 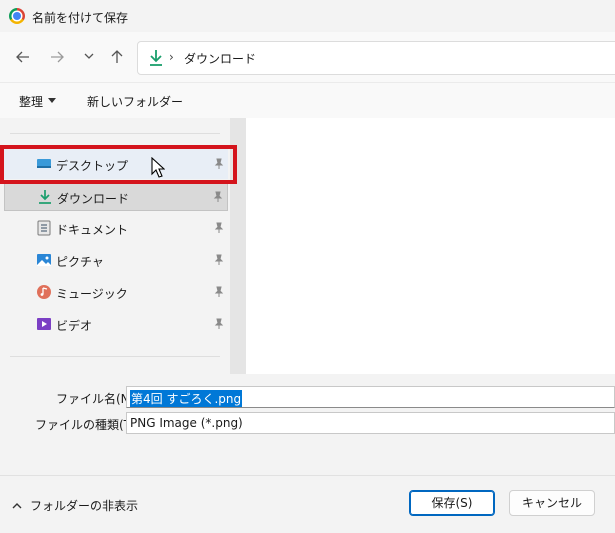 I want to click on pictures-icon, so click(x=44, y=260).